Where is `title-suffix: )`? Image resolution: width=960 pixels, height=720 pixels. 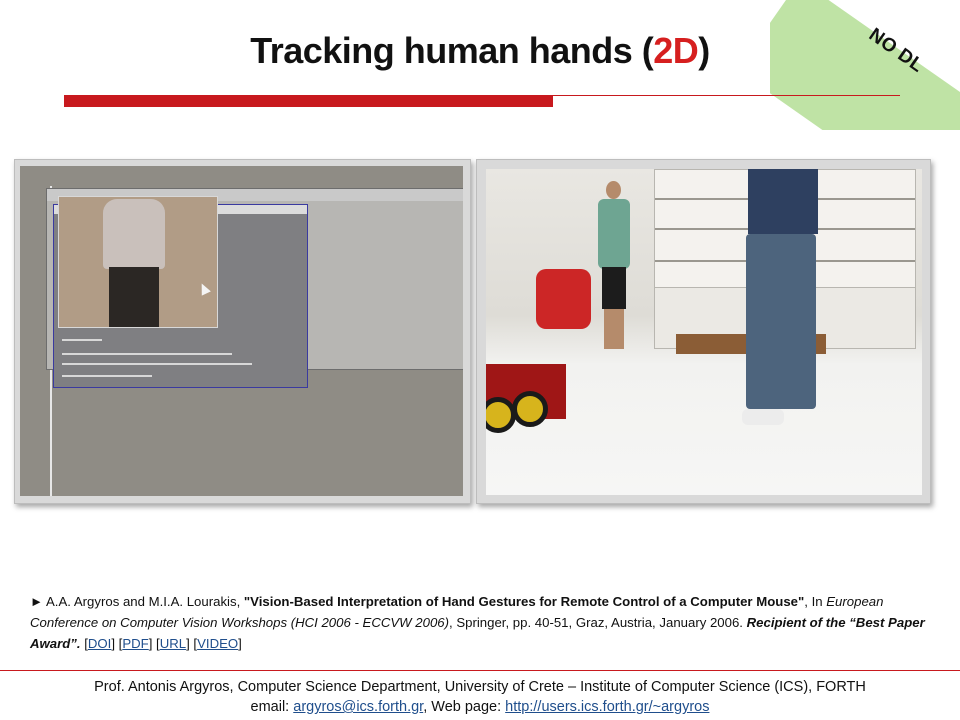
title-suffix: ) is located at coordinates (704, 50).